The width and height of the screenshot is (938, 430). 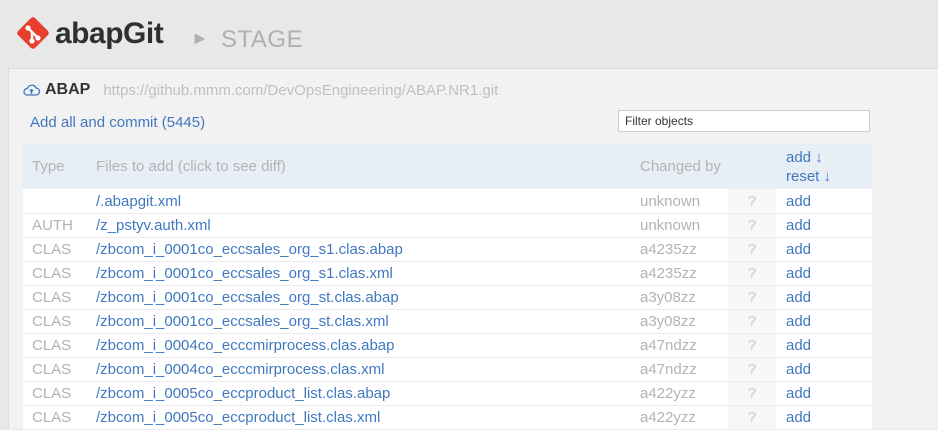 I want to click on add-all-and-commit-link: Add all and commit (5445), so click(x=117, y=122).